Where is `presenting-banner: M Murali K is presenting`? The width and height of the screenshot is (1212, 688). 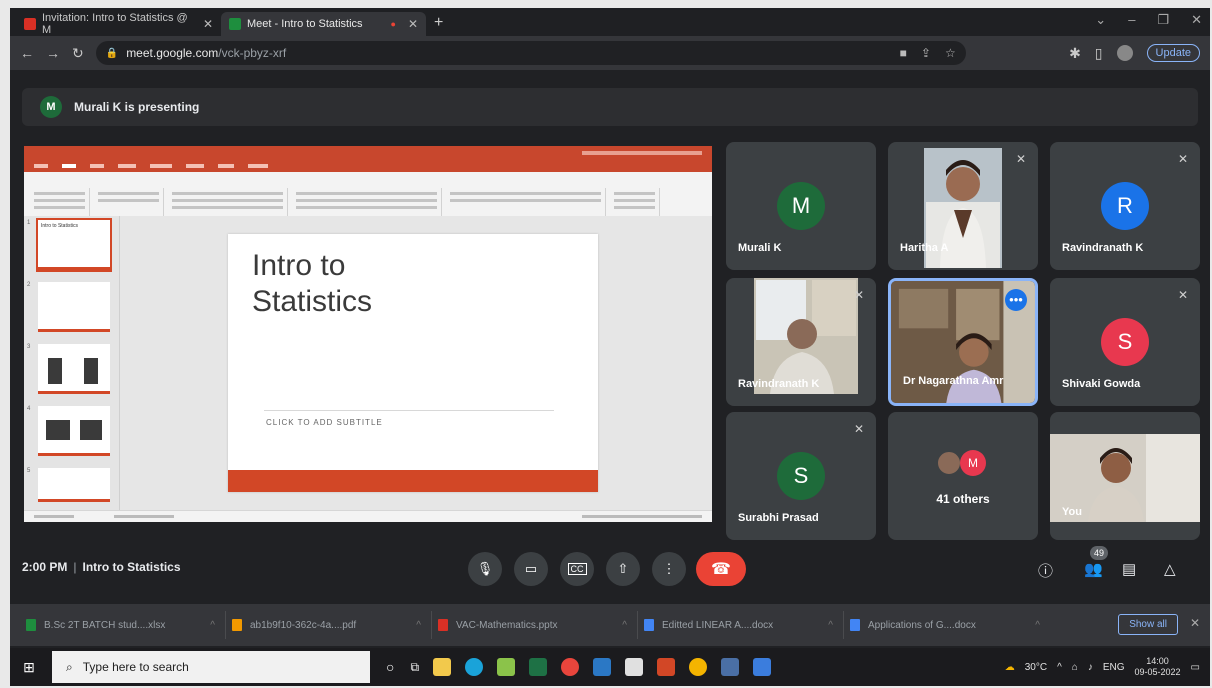 presenting-banner: M Murali K is presenting is located at coordinates (610, 107).